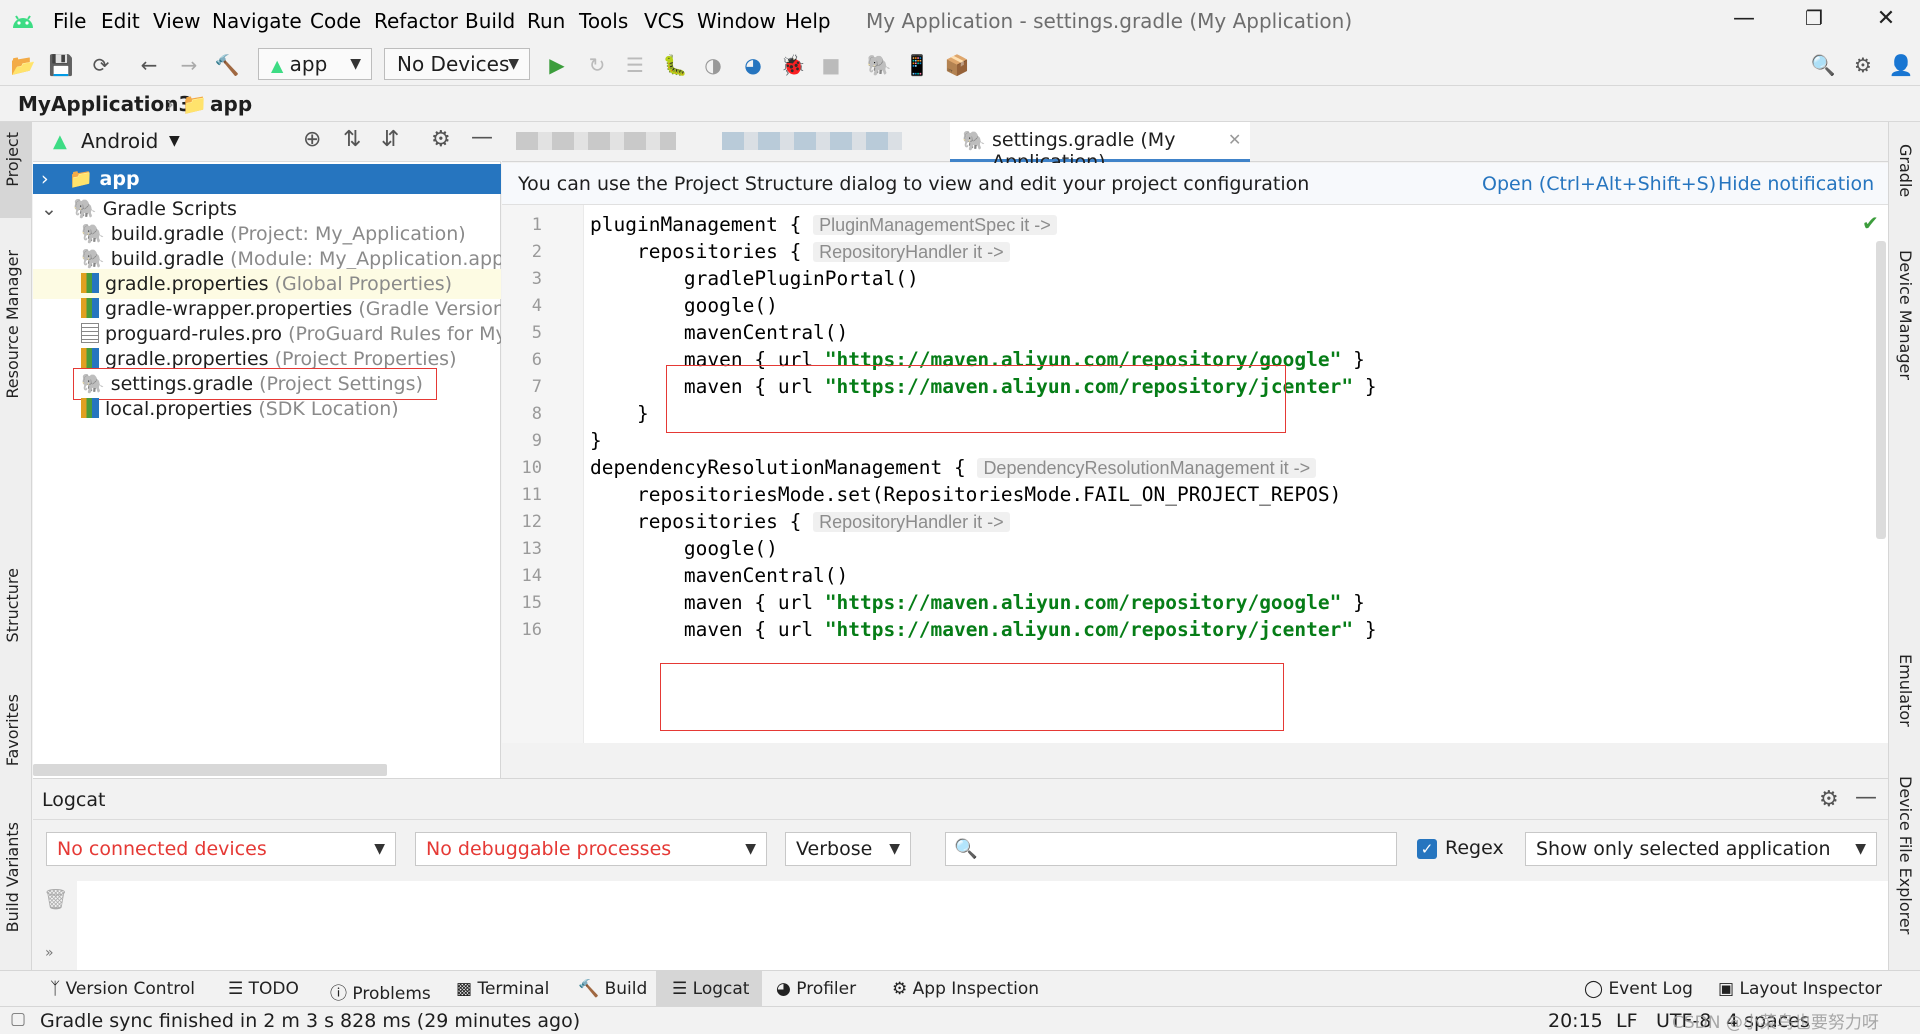  Describe the element at coordinates (149, 65) in the screenshot. I see `back-arrow-icon: ←` at that location.